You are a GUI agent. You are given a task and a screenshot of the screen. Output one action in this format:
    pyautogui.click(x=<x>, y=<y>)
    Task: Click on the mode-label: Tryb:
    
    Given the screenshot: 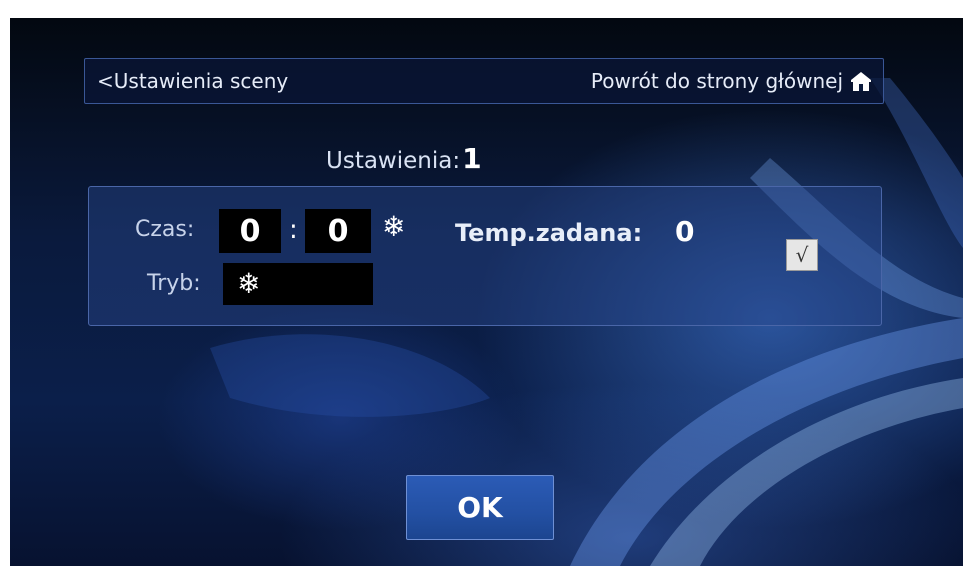 What is the action you would take?
    pyautogui.click(x=174, y=283)
    